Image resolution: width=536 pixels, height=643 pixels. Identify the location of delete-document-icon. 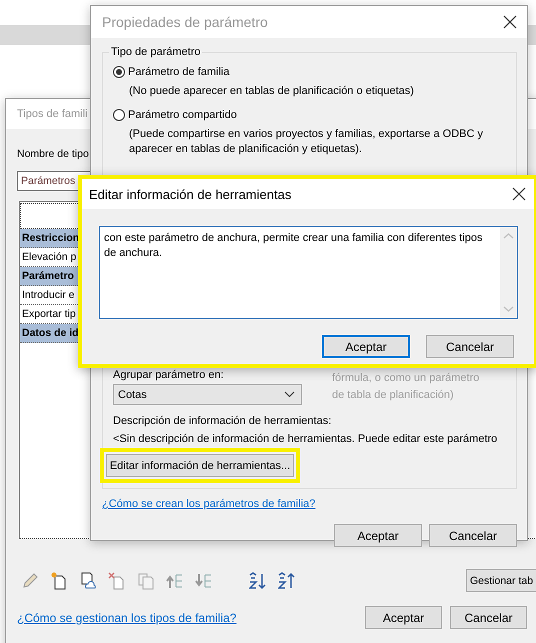
(117, 581).